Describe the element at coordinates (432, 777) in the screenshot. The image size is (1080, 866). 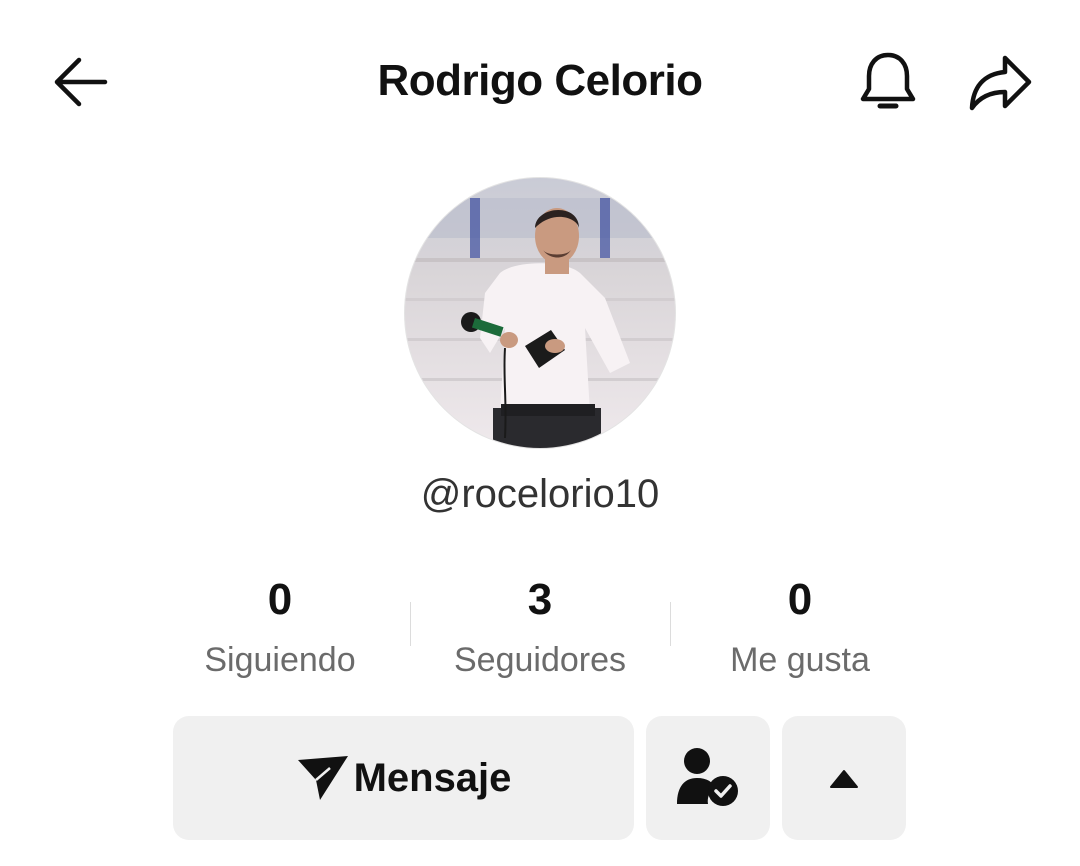
I see `message-button-label: Mensaje` at that location.